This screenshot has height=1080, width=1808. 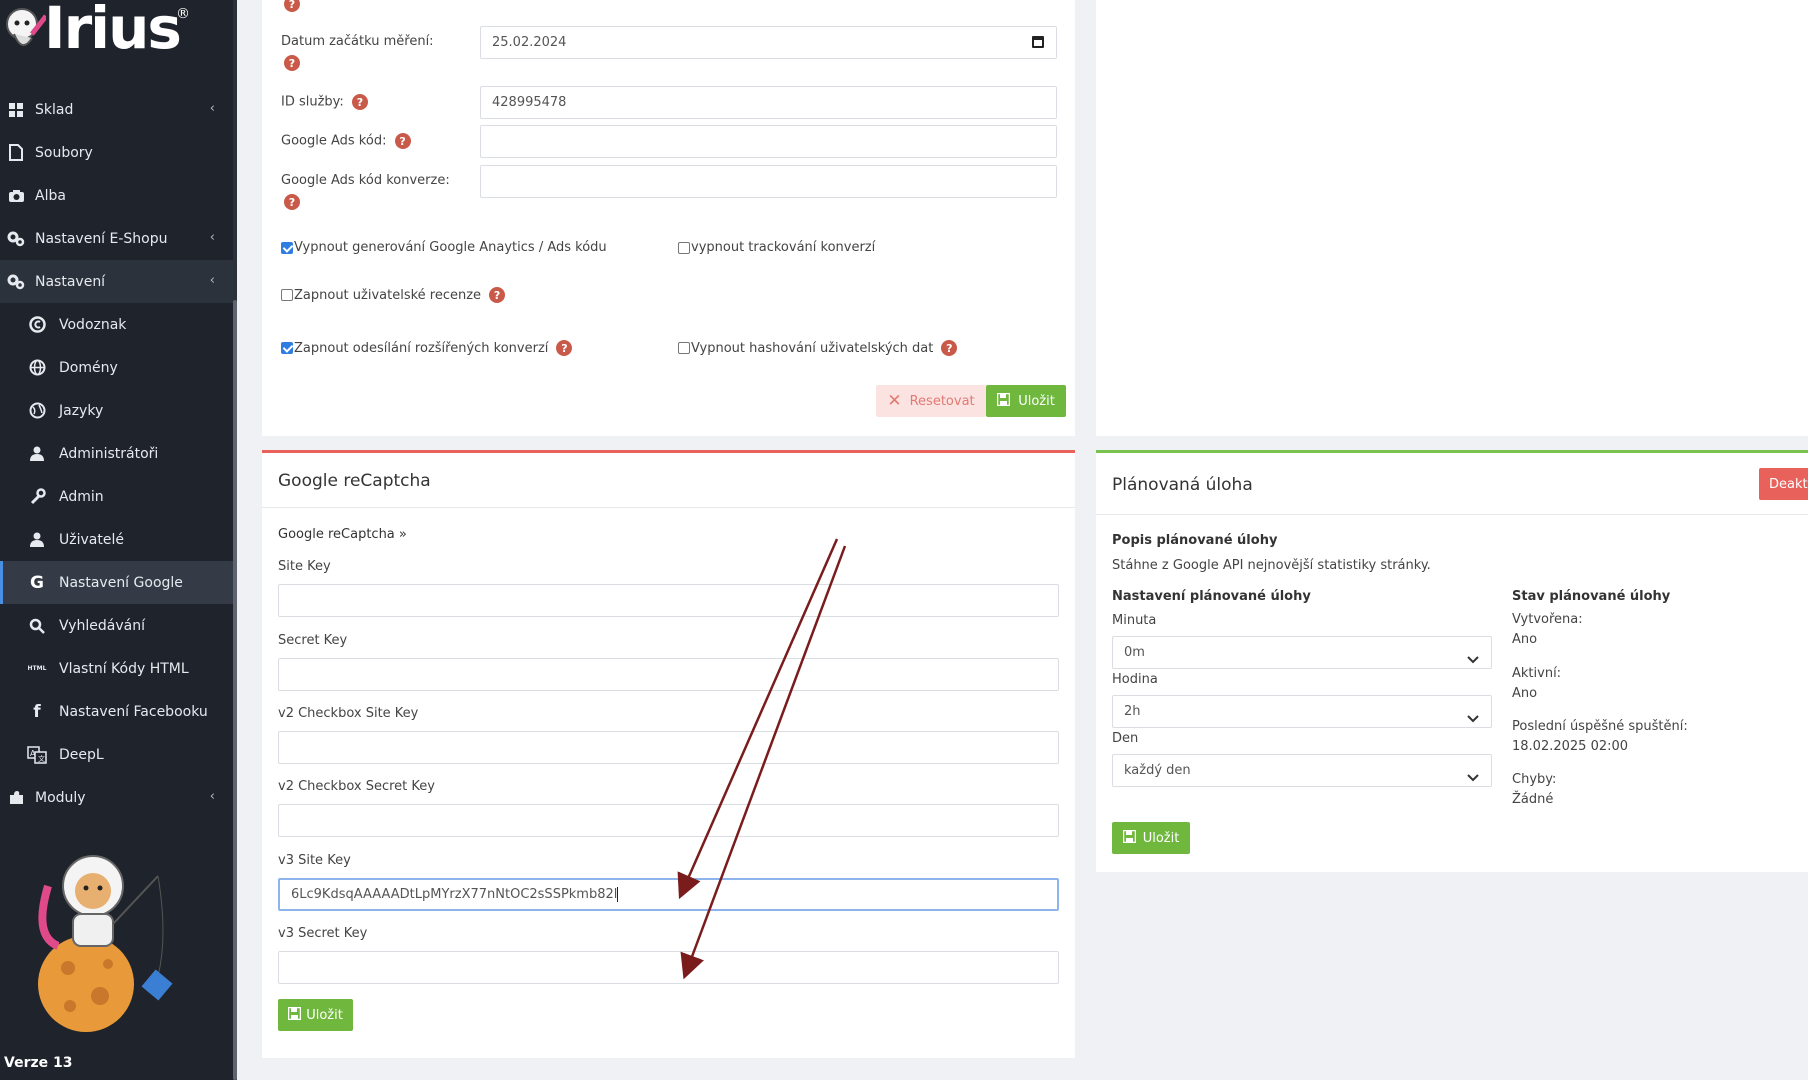 What do you see at coordinates (668, 820) in the screenshot?
I see `v2-secret-key-input` at bounding box center [668, 820].